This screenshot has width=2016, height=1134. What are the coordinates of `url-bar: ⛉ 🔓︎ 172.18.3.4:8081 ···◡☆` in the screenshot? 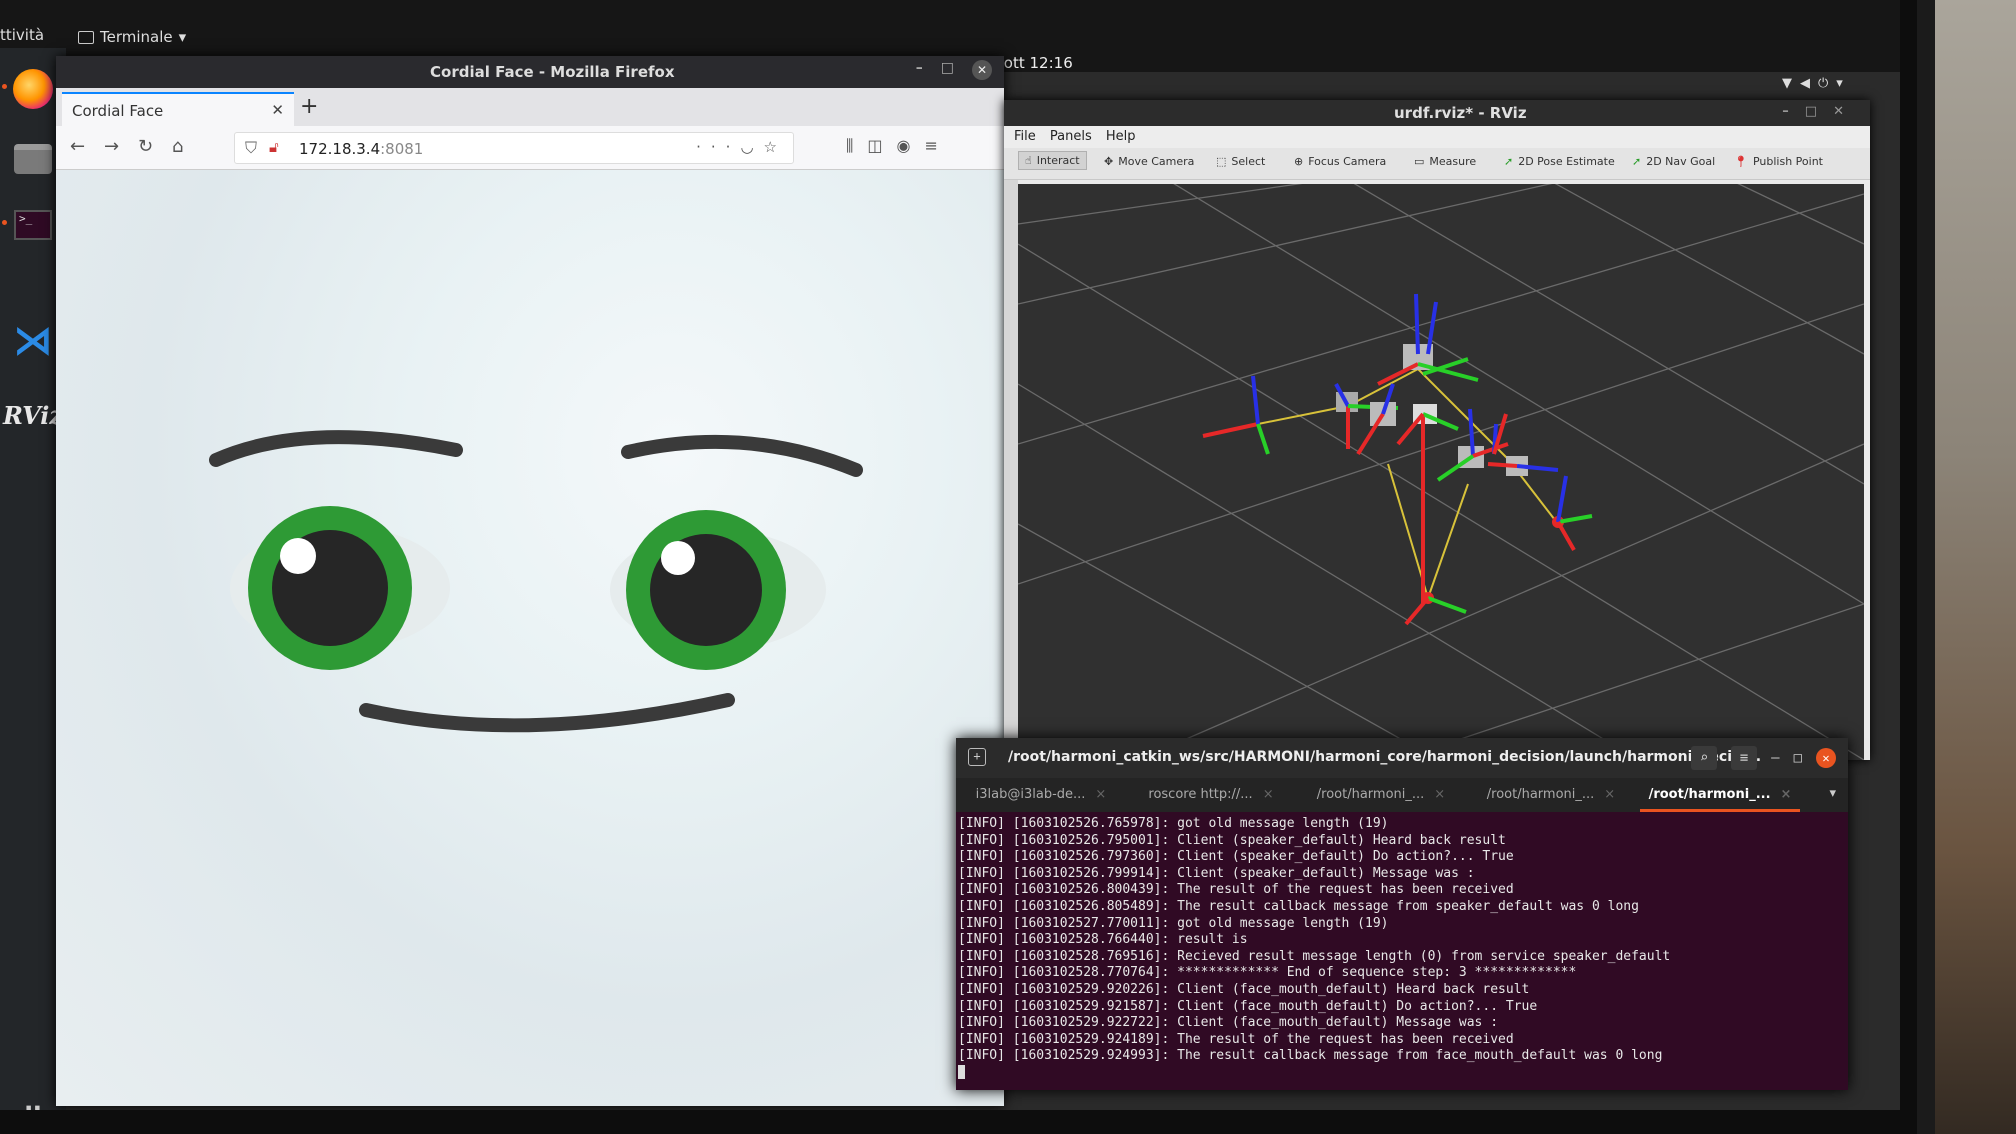 It's located at (514, 148).